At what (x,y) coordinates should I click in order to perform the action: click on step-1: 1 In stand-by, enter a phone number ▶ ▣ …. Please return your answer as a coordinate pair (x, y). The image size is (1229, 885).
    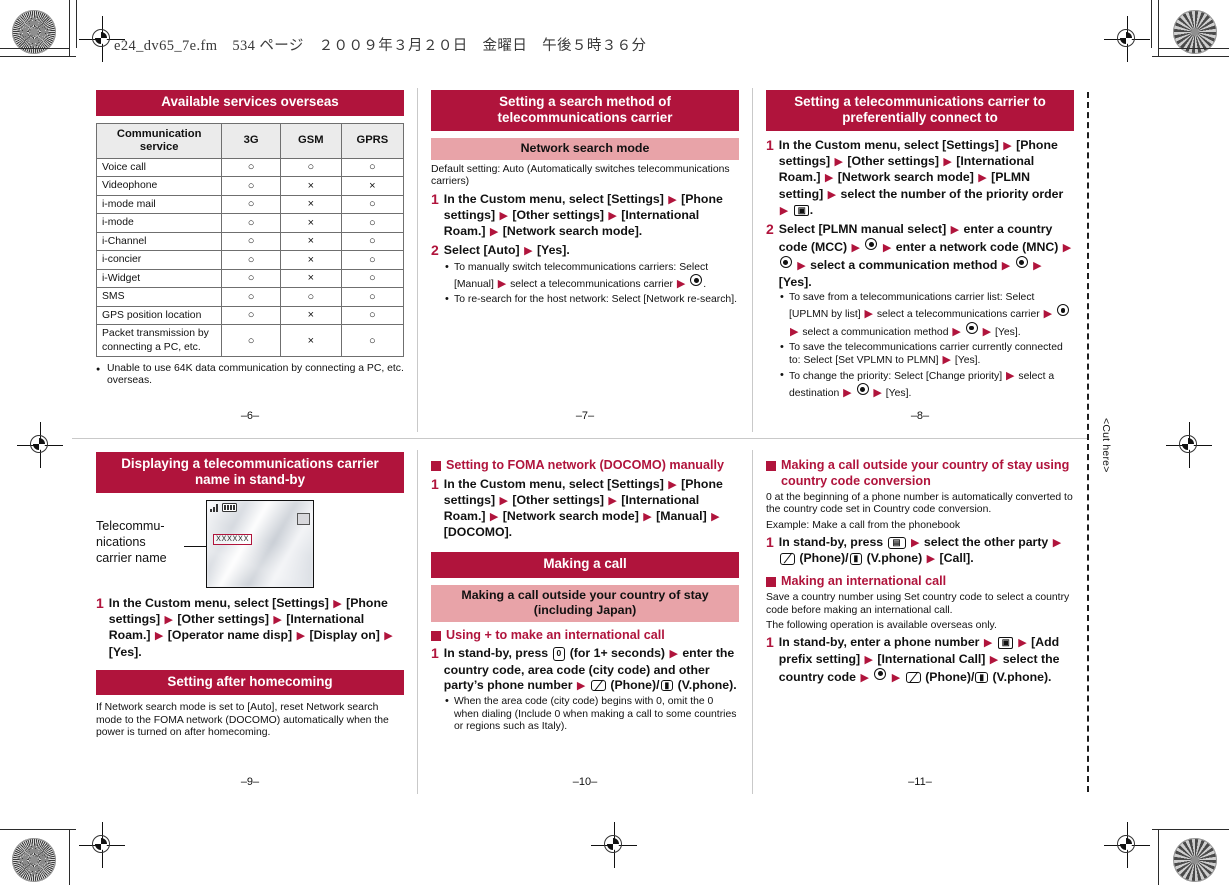
    Looking at the image, I should click on (920, 660).